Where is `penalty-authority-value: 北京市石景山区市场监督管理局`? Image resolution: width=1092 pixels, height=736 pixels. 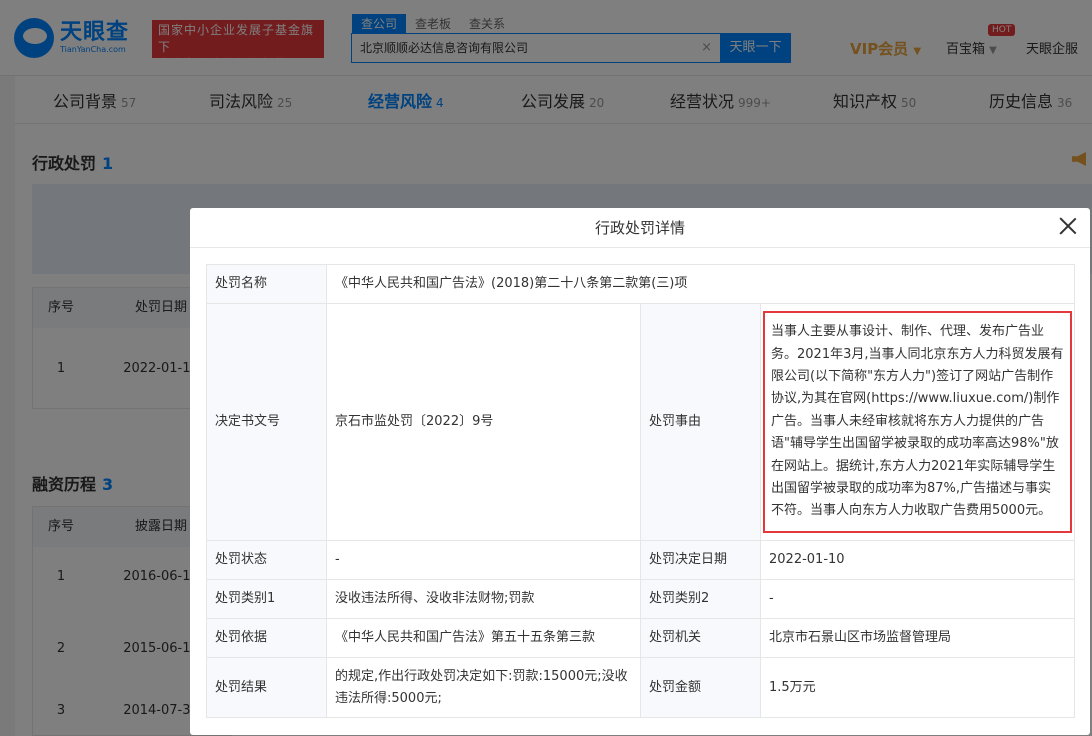
penalty-authority-value: 北京市石景山区市场监督管理局 is located at coordinates (917, 638).